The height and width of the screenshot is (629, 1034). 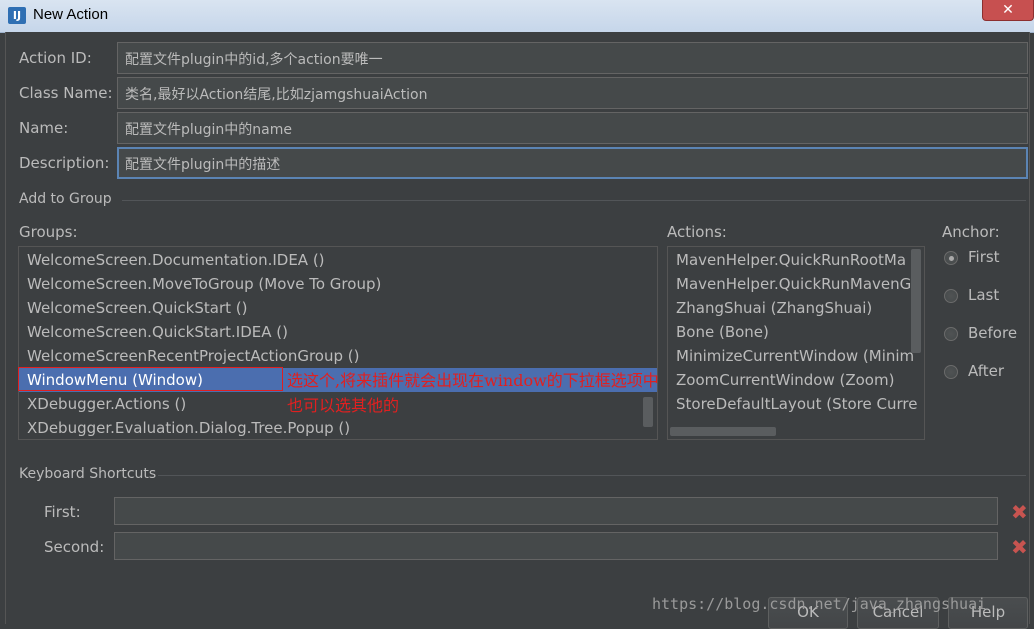 I want to click on group-list-item: WelcomeScreen.QuickStart (), so click(x=338, y=308).